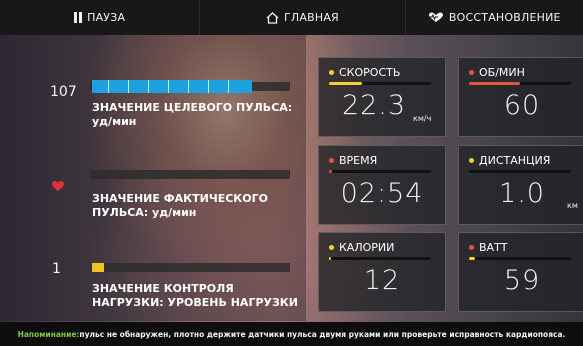 This screenshot has height=346, width=583. What do you see at coordinates (493, 247) in the screenshot?
I see `watt-label: ВАТТ` at bounding box center [493, 247].